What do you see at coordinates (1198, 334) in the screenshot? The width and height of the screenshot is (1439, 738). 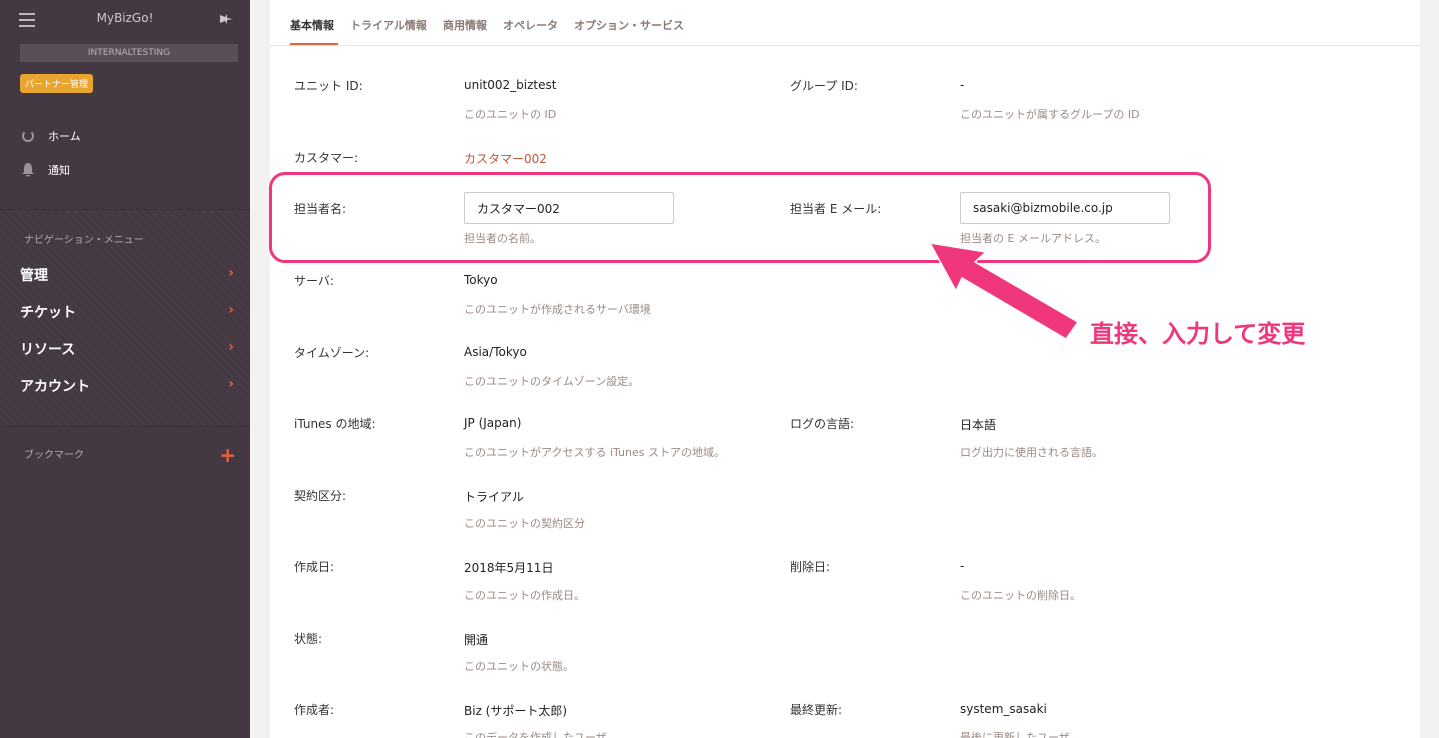 I see `annotation-text: 直接、入力して変更` at bounding box center [1198, 334].